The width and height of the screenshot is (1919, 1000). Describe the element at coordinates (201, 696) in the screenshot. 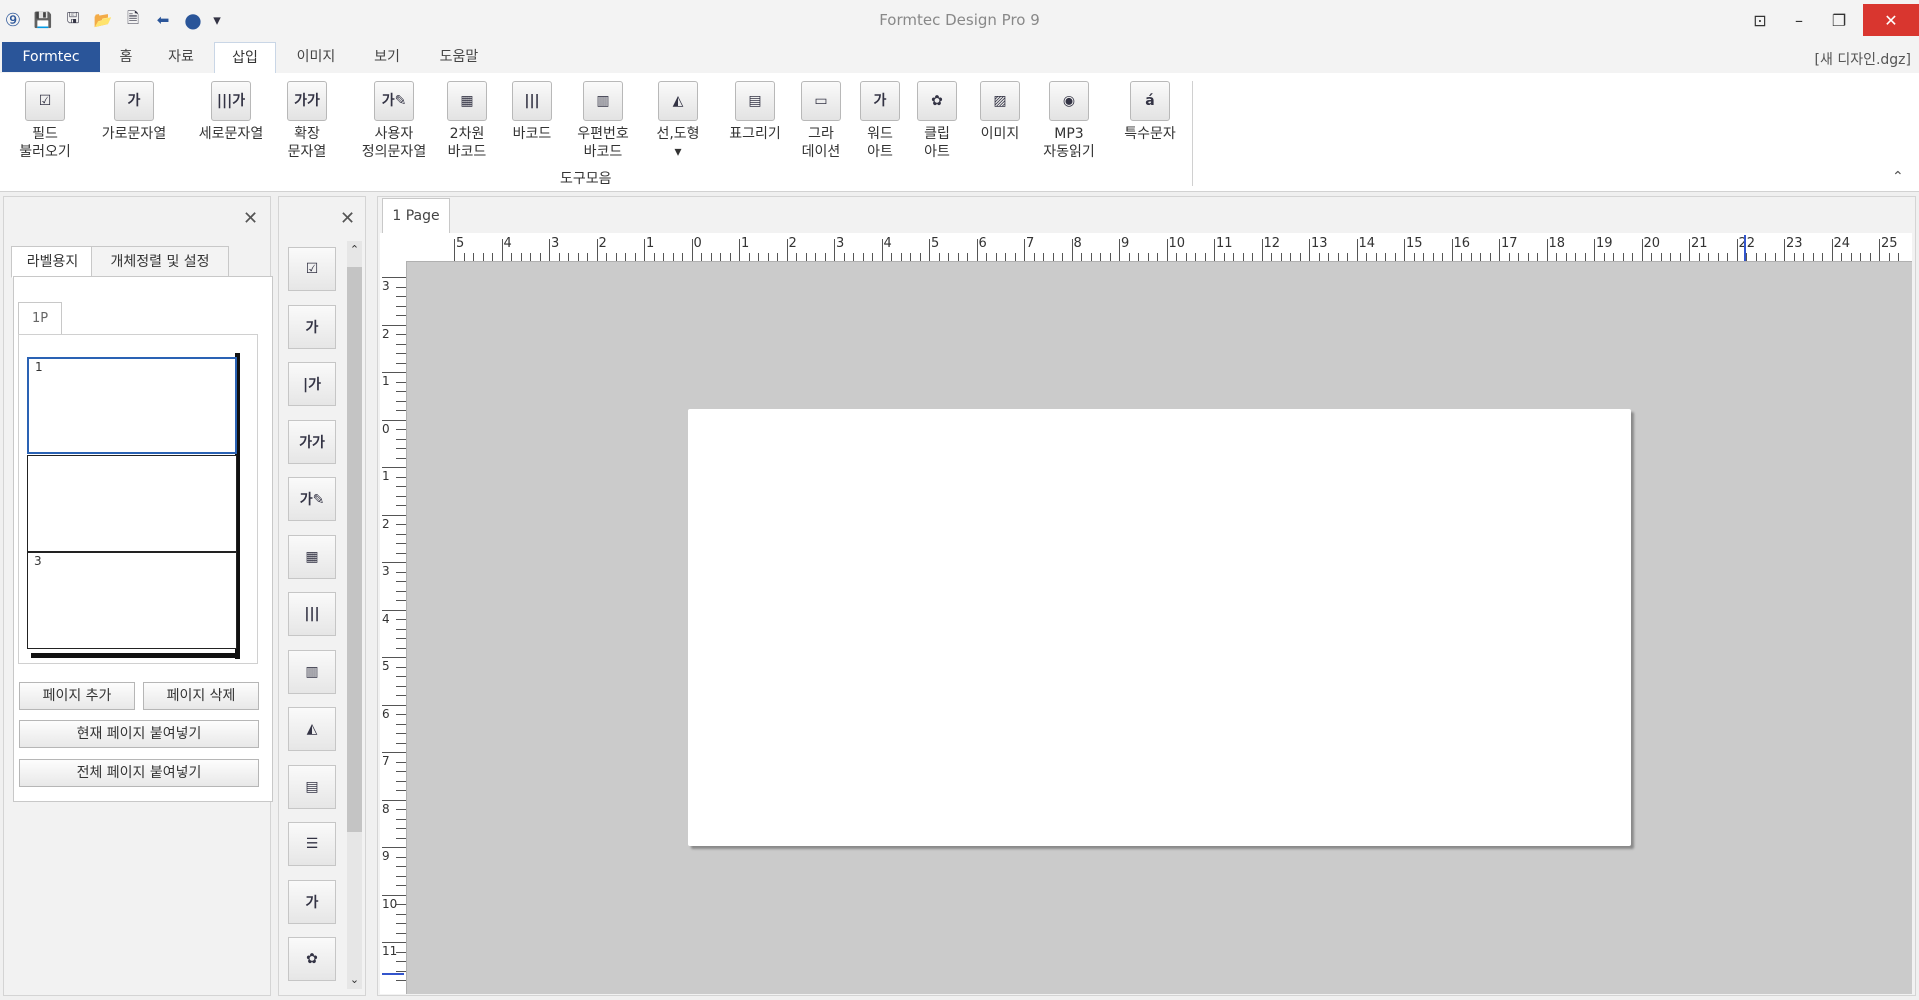

I see `delete-page-button: 페이지 삭제` at that location.